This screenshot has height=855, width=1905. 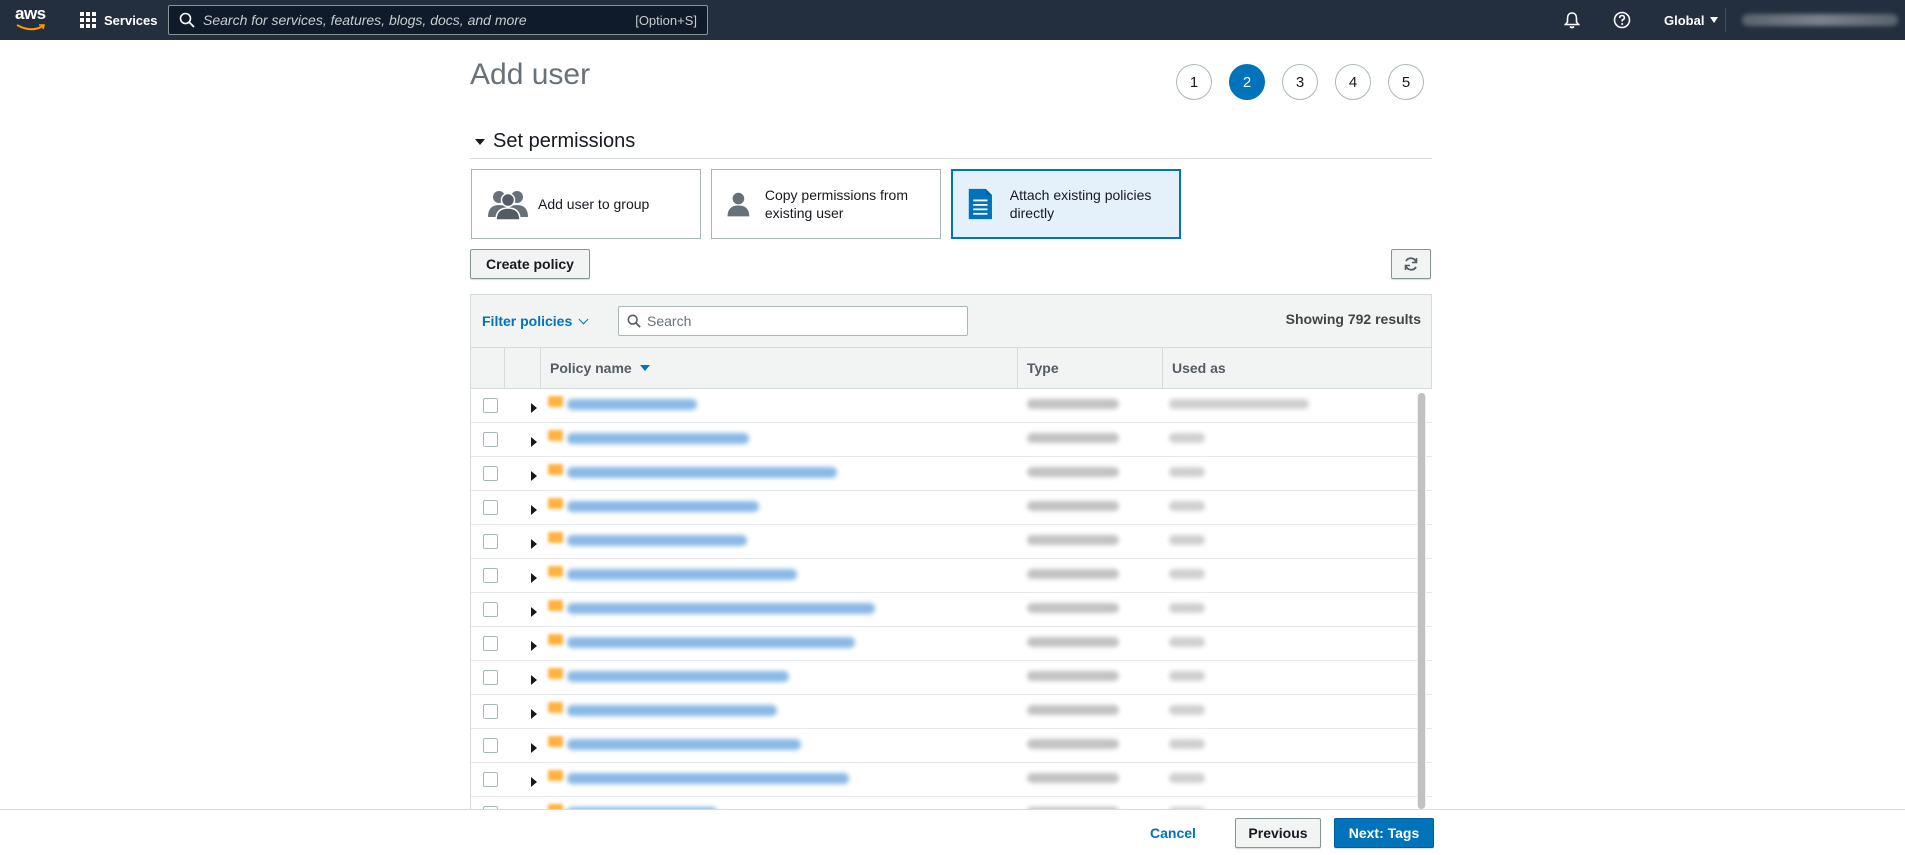 What do you see at coordinates (419, 20) in the screenshot?
I see `global-search-input` at bounding box center [419, 20].